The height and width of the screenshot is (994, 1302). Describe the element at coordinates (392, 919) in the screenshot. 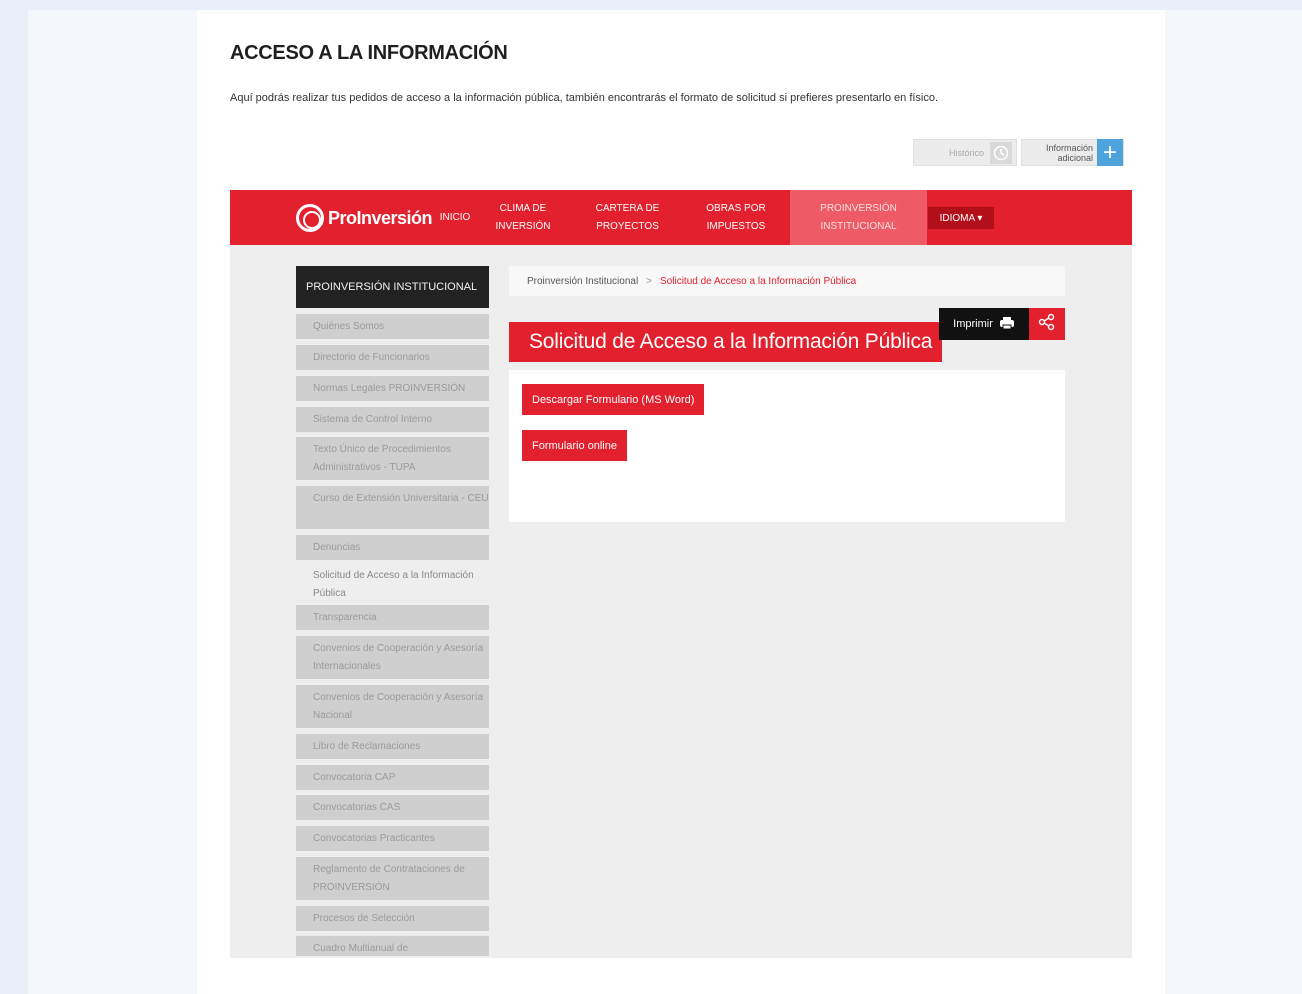

I see `sidebar-item: Procesos de Selección` at that location.